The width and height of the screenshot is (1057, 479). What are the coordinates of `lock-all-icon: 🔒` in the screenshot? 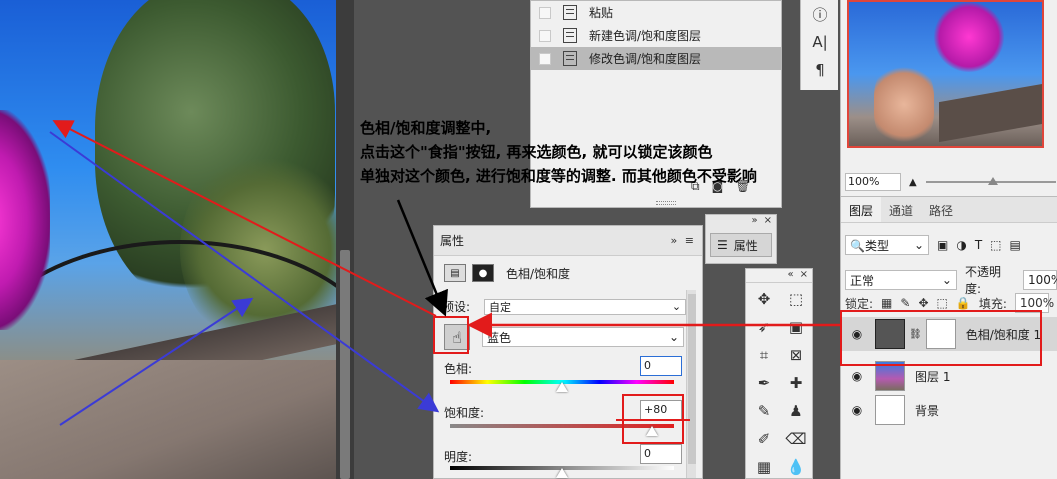 It's located at (963, 303).